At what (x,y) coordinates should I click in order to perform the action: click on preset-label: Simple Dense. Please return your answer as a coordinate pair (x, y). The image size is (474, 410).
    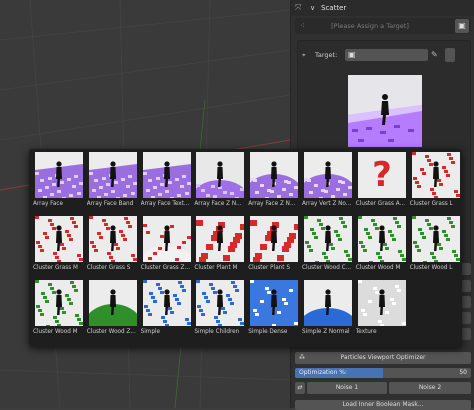
    Looking at the image, I should click on (268, 332).